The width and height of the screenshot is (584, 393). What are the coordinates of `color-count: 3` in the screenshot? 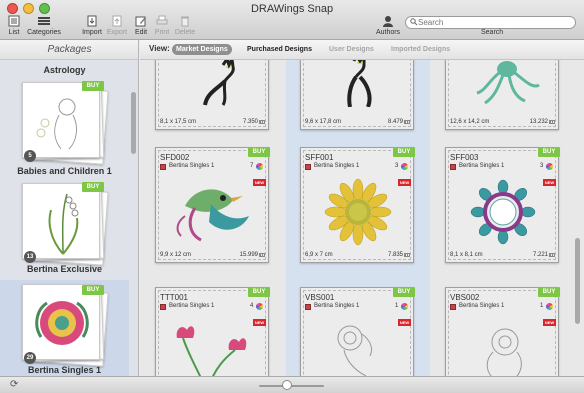 It's located at (397, 166).